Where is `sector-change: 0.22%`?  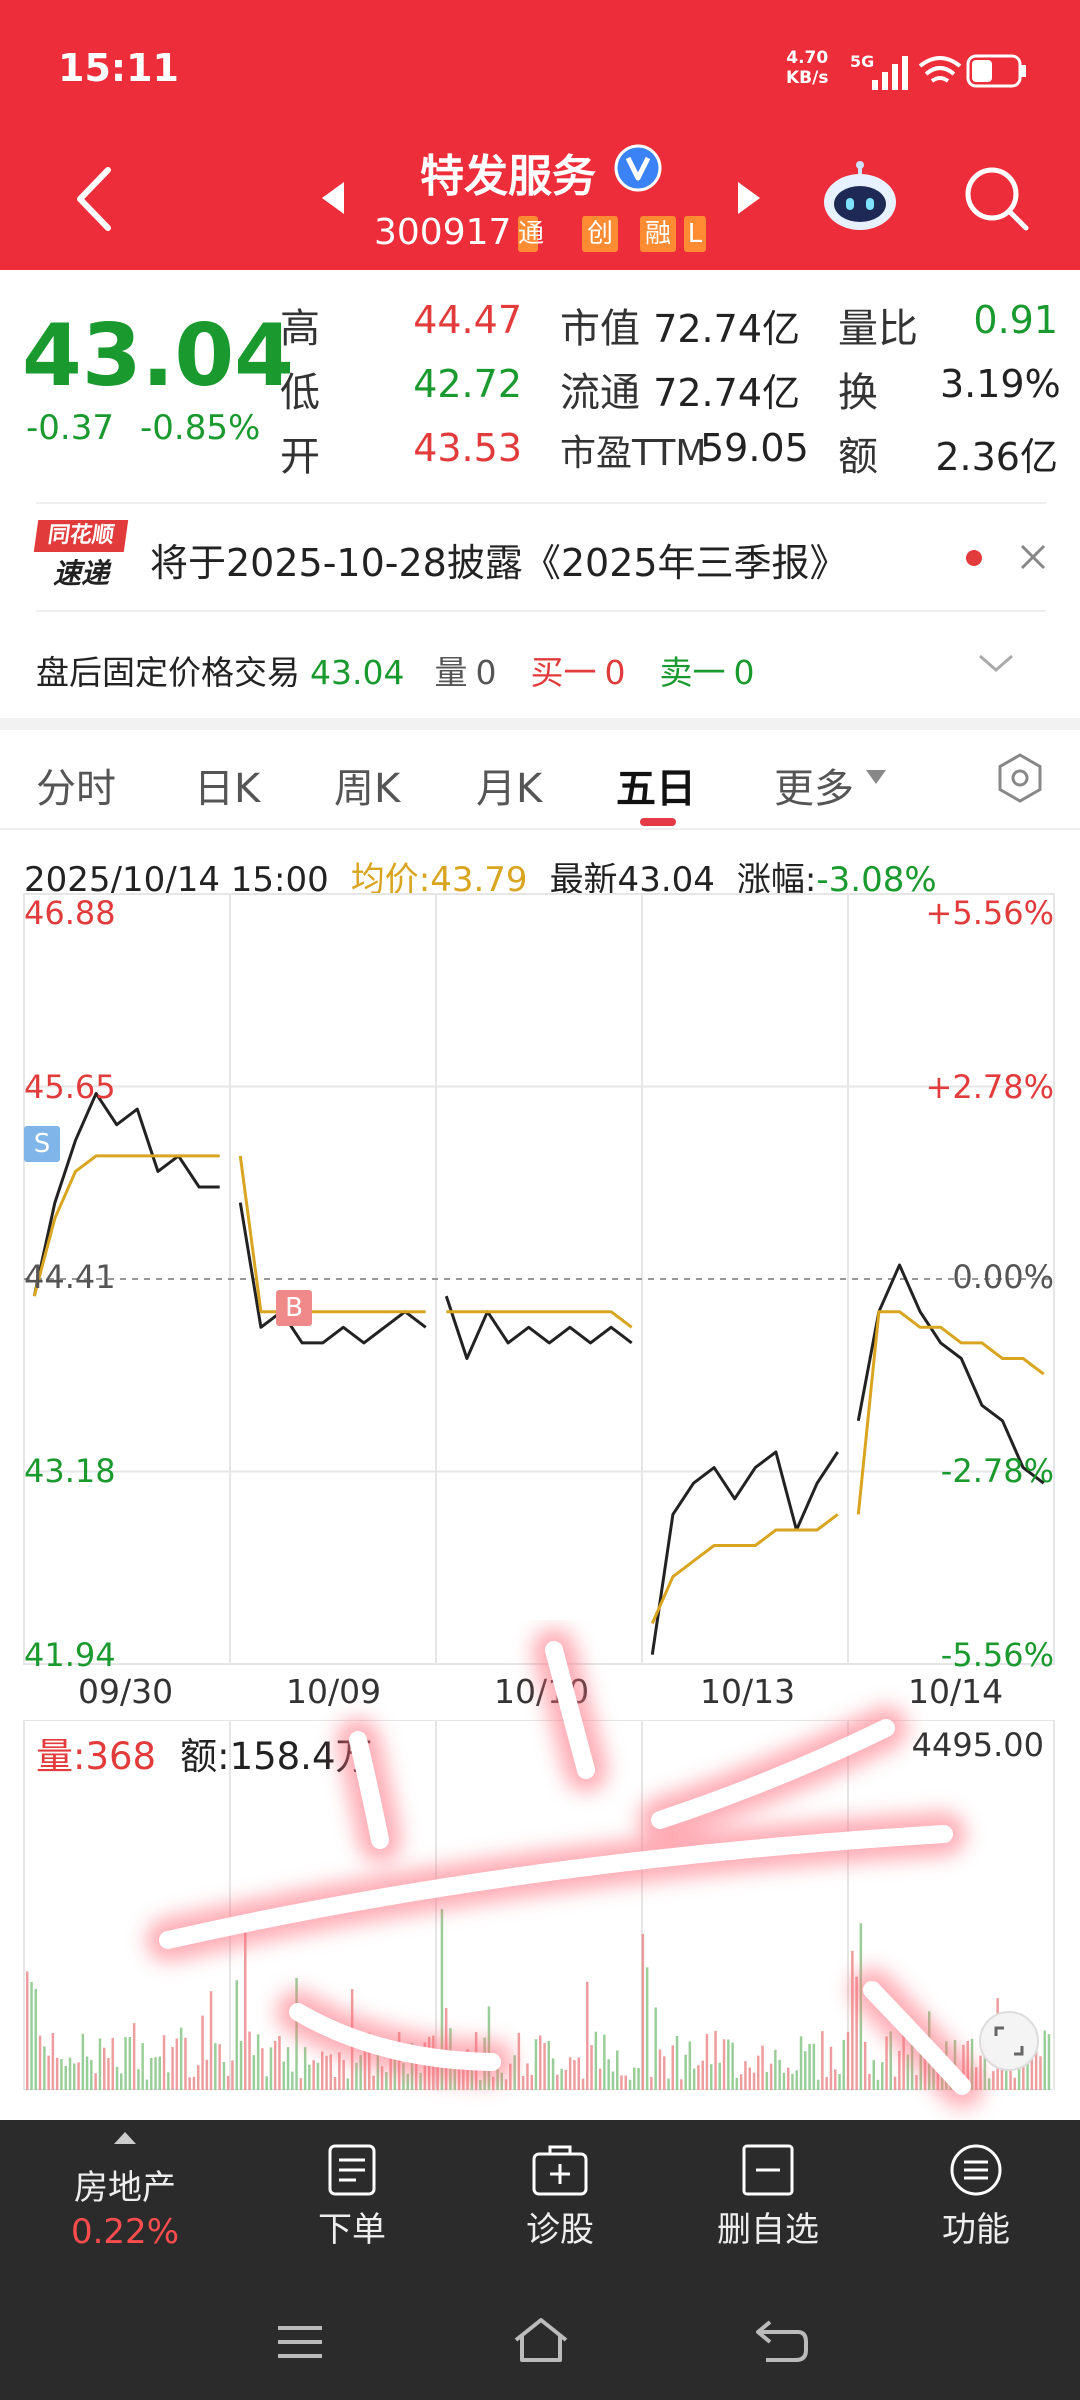
sector-change: 0.22% is located at coordinates (124, 2232).